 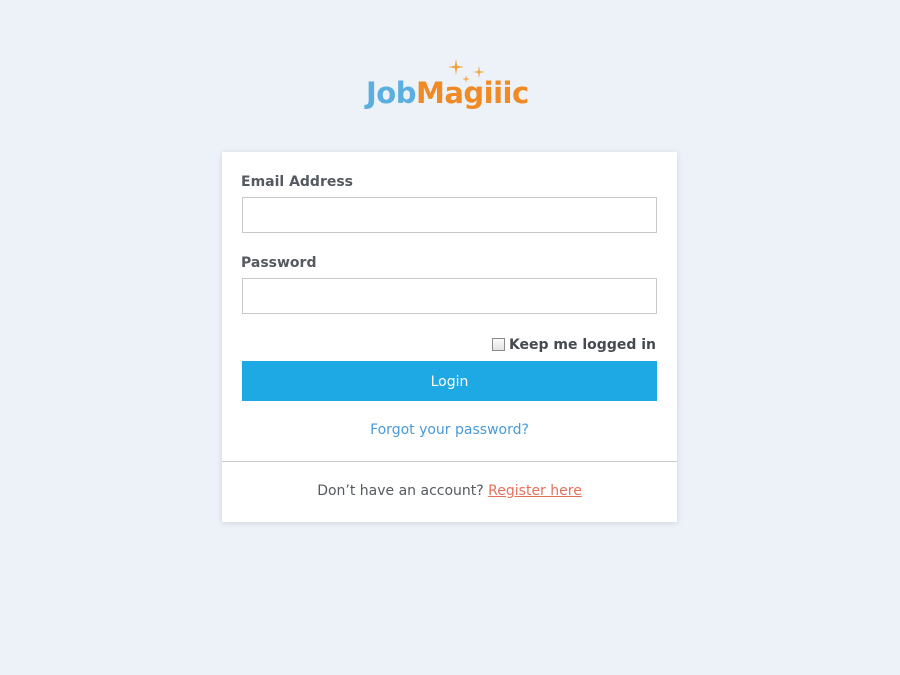 I want to click on password-label: Password, so click(x=279, y=263).